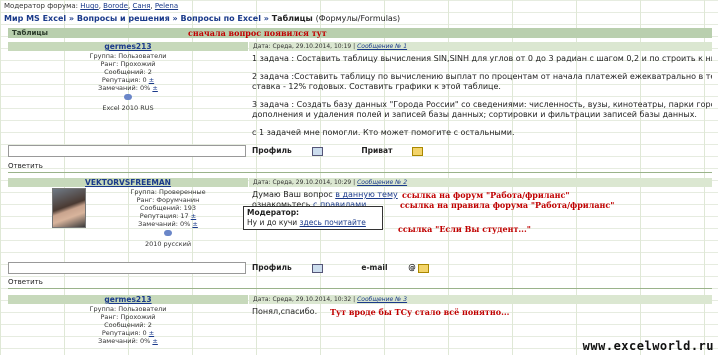  What do you see at coordinates (648, 346) in the screenshot?
I see `watermark: www.excelworld.ru` at bounding box center [648, 346].